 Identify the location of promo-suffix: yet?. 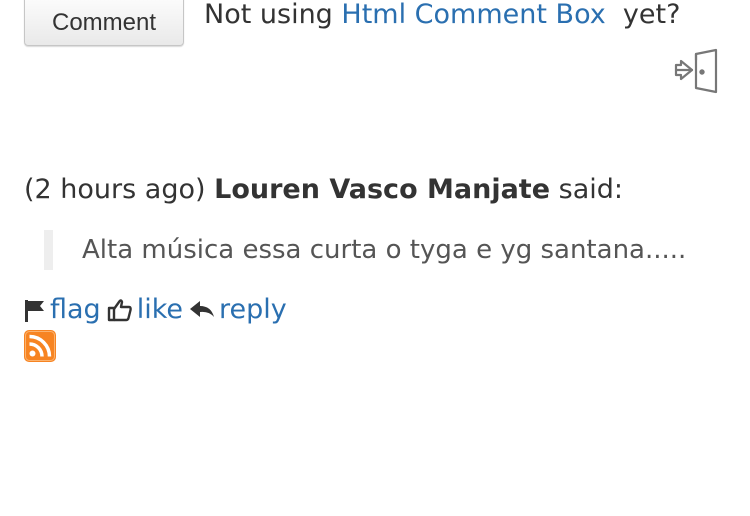
(643, 15).